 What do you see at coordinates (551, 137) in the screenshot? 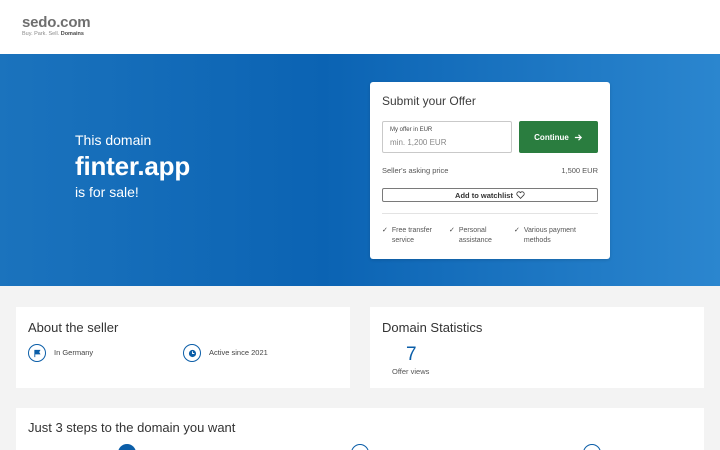
I see `continue-label: Continue` at bounding box center [551, 137].